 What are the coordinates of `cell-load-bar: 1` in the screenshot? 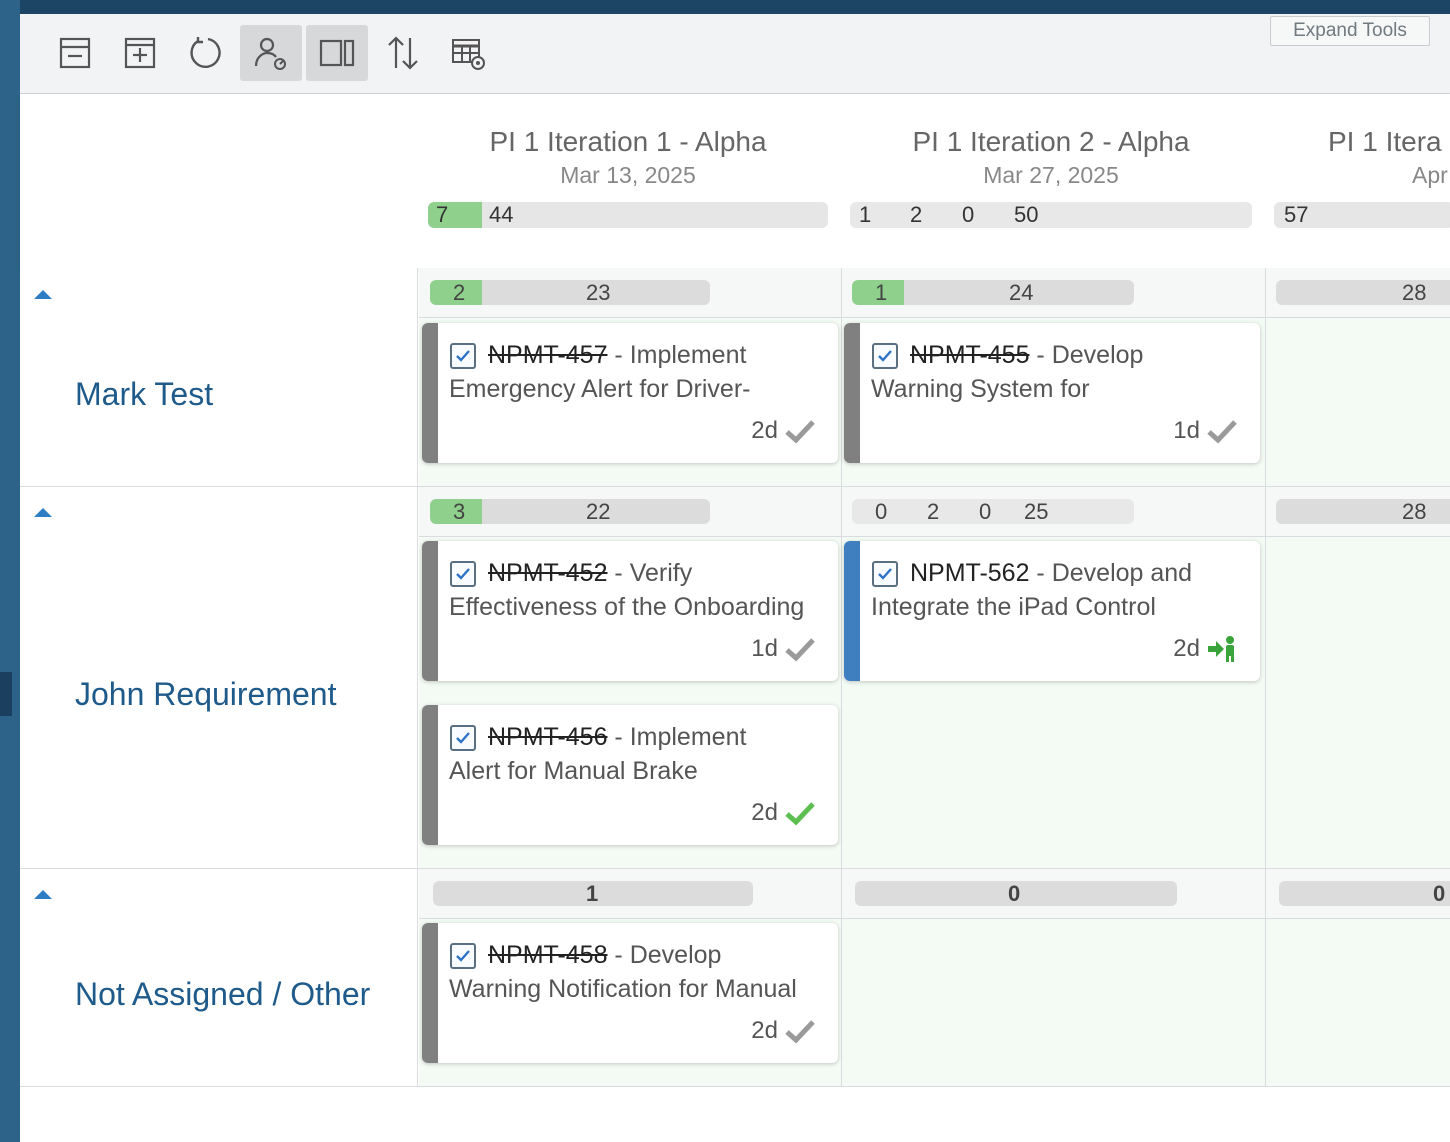 It's located at (593, 893).